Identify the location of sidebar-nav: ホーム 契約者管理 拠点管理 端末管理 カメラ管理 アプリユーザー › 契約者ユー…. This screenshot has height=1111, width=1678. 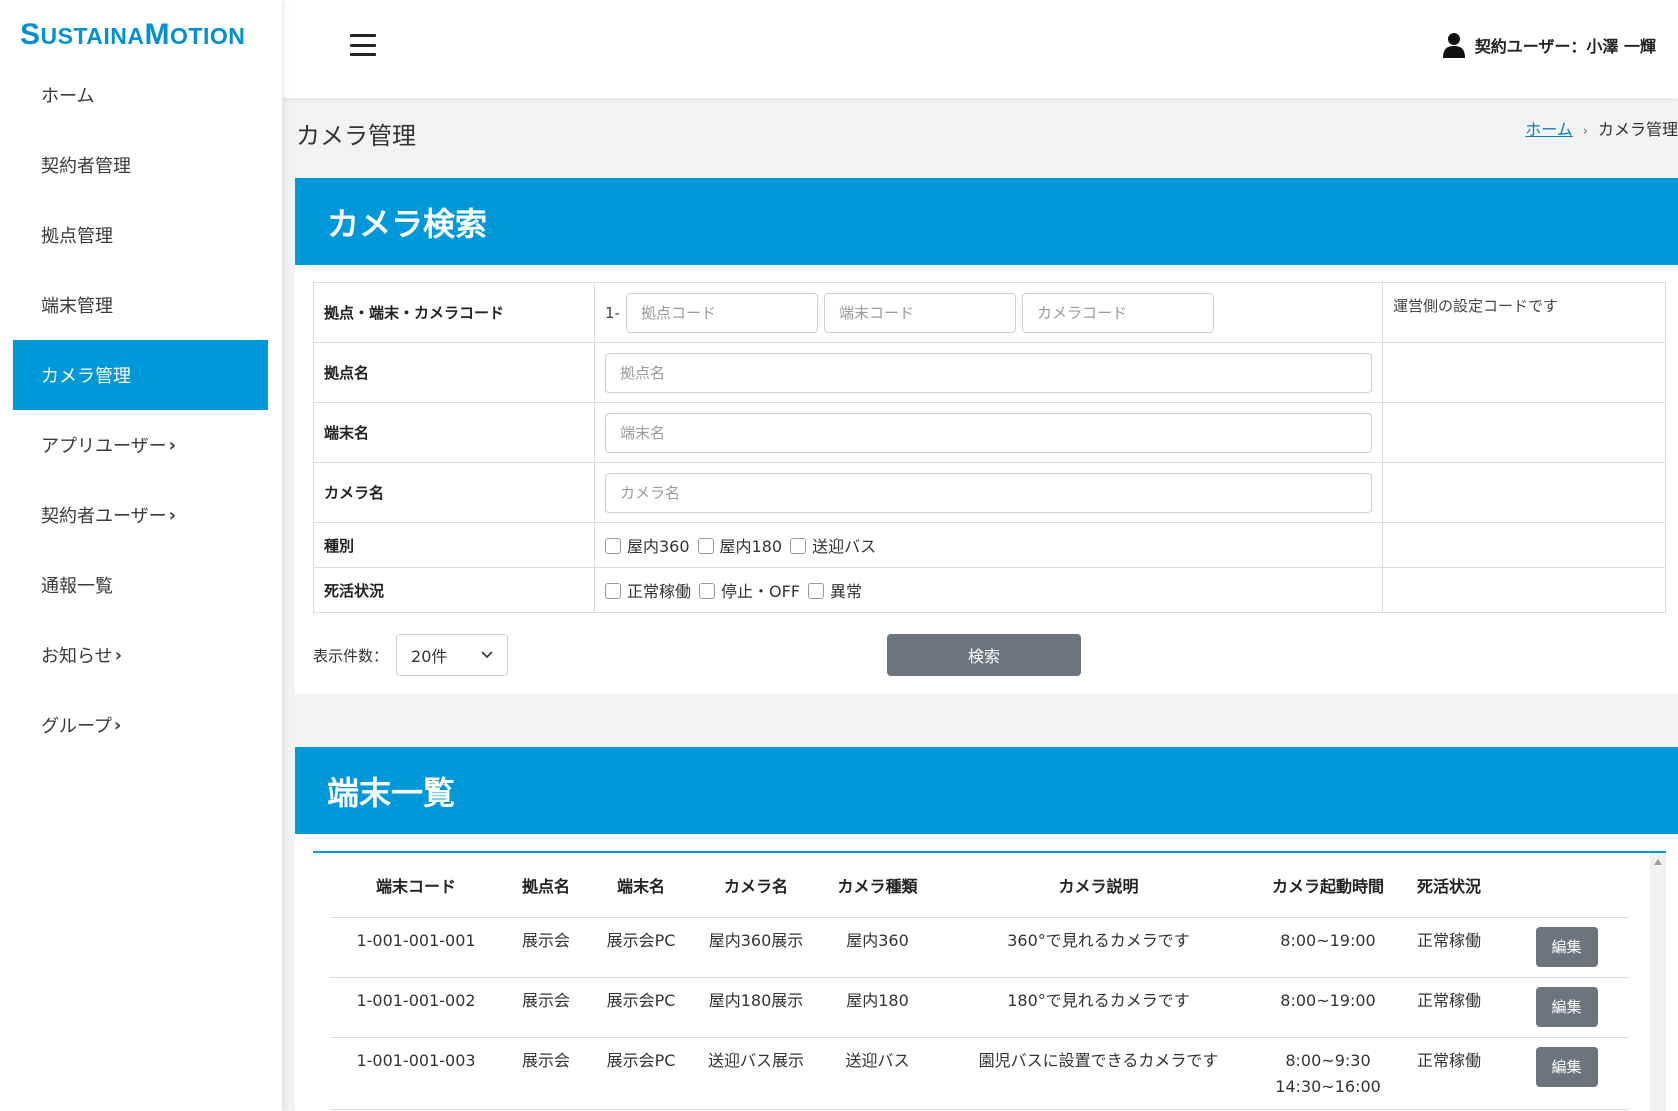
(140, 410).